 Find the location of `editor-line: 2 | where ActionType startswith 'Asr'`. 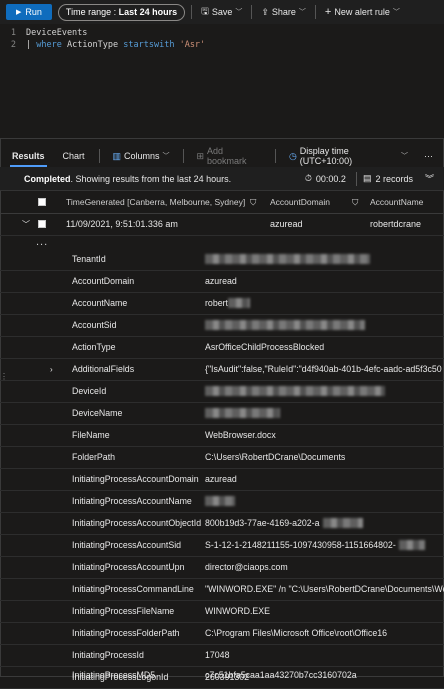

editor-line: 2 | where ActionType startswith 'Asr' is located at coordinates (108, 45).